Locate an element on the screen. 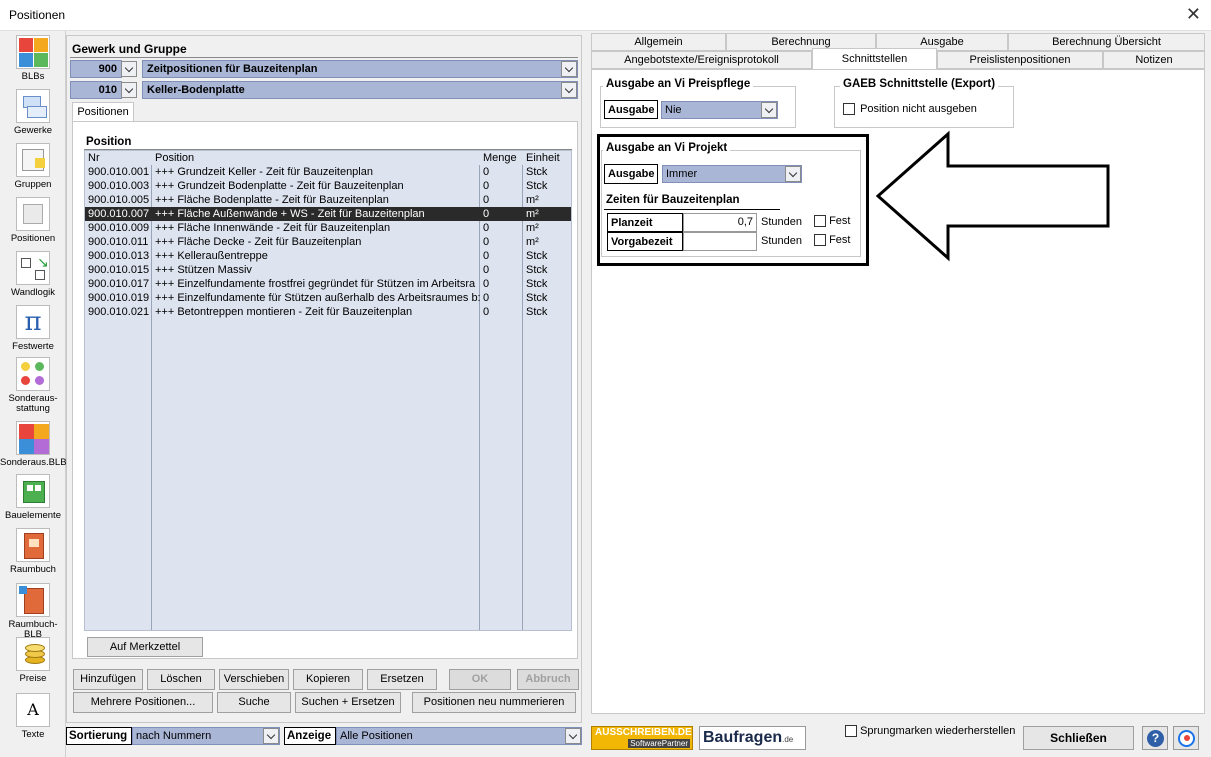 This screenshot has width=1211, height=757. copy-button: Kopieren is located at coordinates (328, 679).